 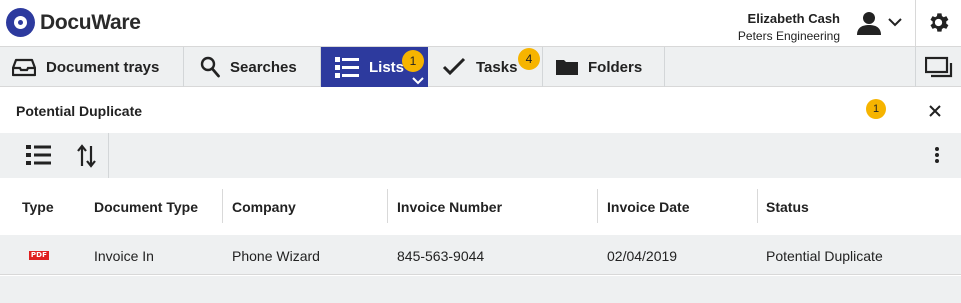 I want to click on tab-tasks: Tasks 4, so click(x=485, y=67).